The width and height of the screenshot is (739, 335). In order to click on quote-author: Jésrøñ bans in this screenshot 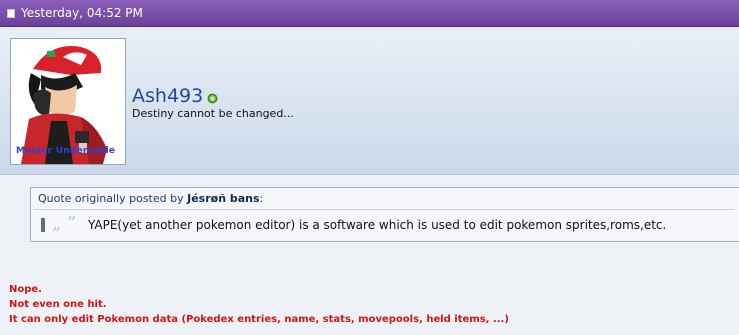, I will do `click(223, 198)`.